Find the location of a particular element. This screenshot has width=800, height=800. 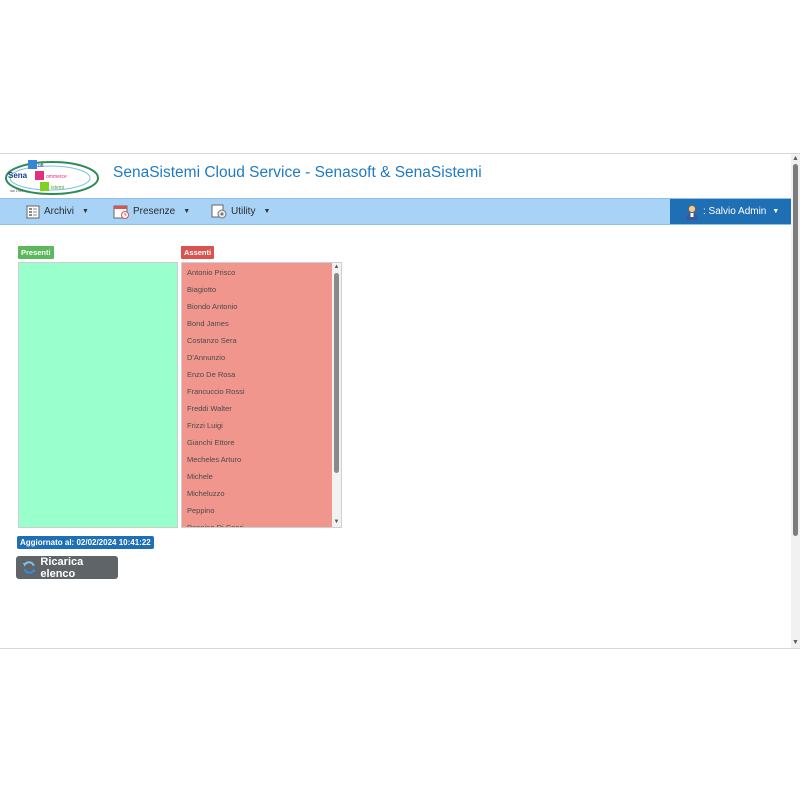

reload-list-button: Ricarica elenco is located at coordinates (67, 567).